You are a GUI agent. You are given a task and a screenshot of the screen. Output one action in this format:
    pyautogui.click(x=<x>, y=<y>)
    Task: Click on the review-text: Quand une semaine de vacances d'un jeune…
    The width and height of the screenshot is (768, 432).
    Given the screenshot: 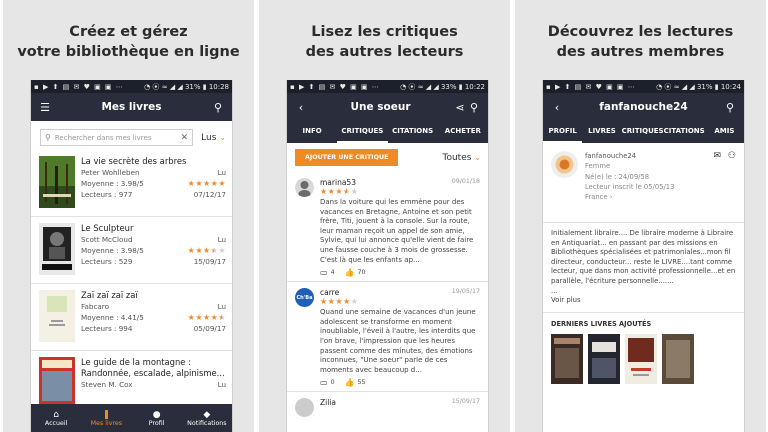 What is the action you would take?
    pyautogui.click(x=398, y=341)
    